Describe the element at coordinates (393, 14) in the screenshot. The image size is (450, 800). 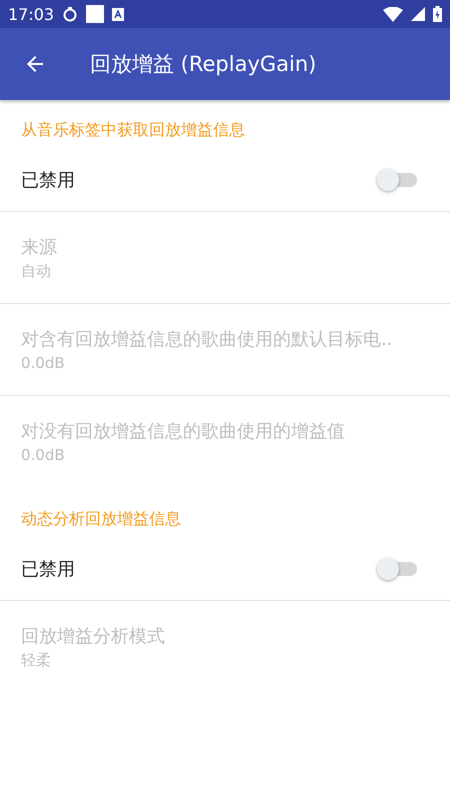
I see `wifi-icon` at that location.